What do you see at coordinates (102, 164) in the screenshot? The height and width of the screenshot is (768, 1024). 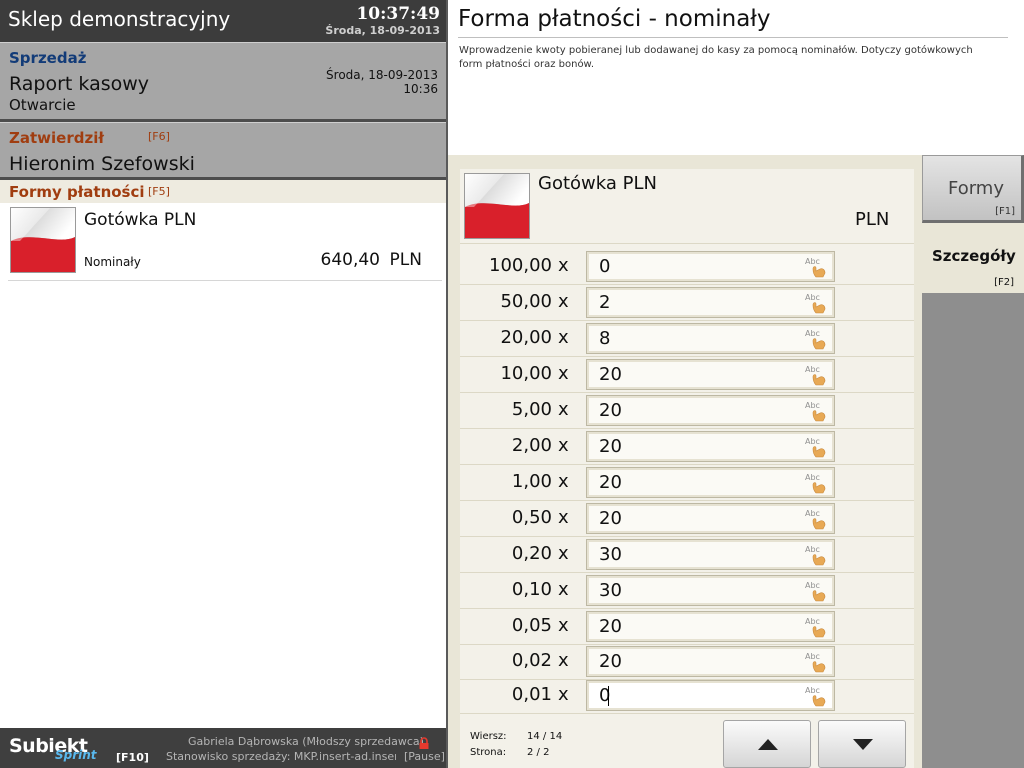 I see `confirmed-name: Hieronim Szefowski` at bounding box center [102, 164].